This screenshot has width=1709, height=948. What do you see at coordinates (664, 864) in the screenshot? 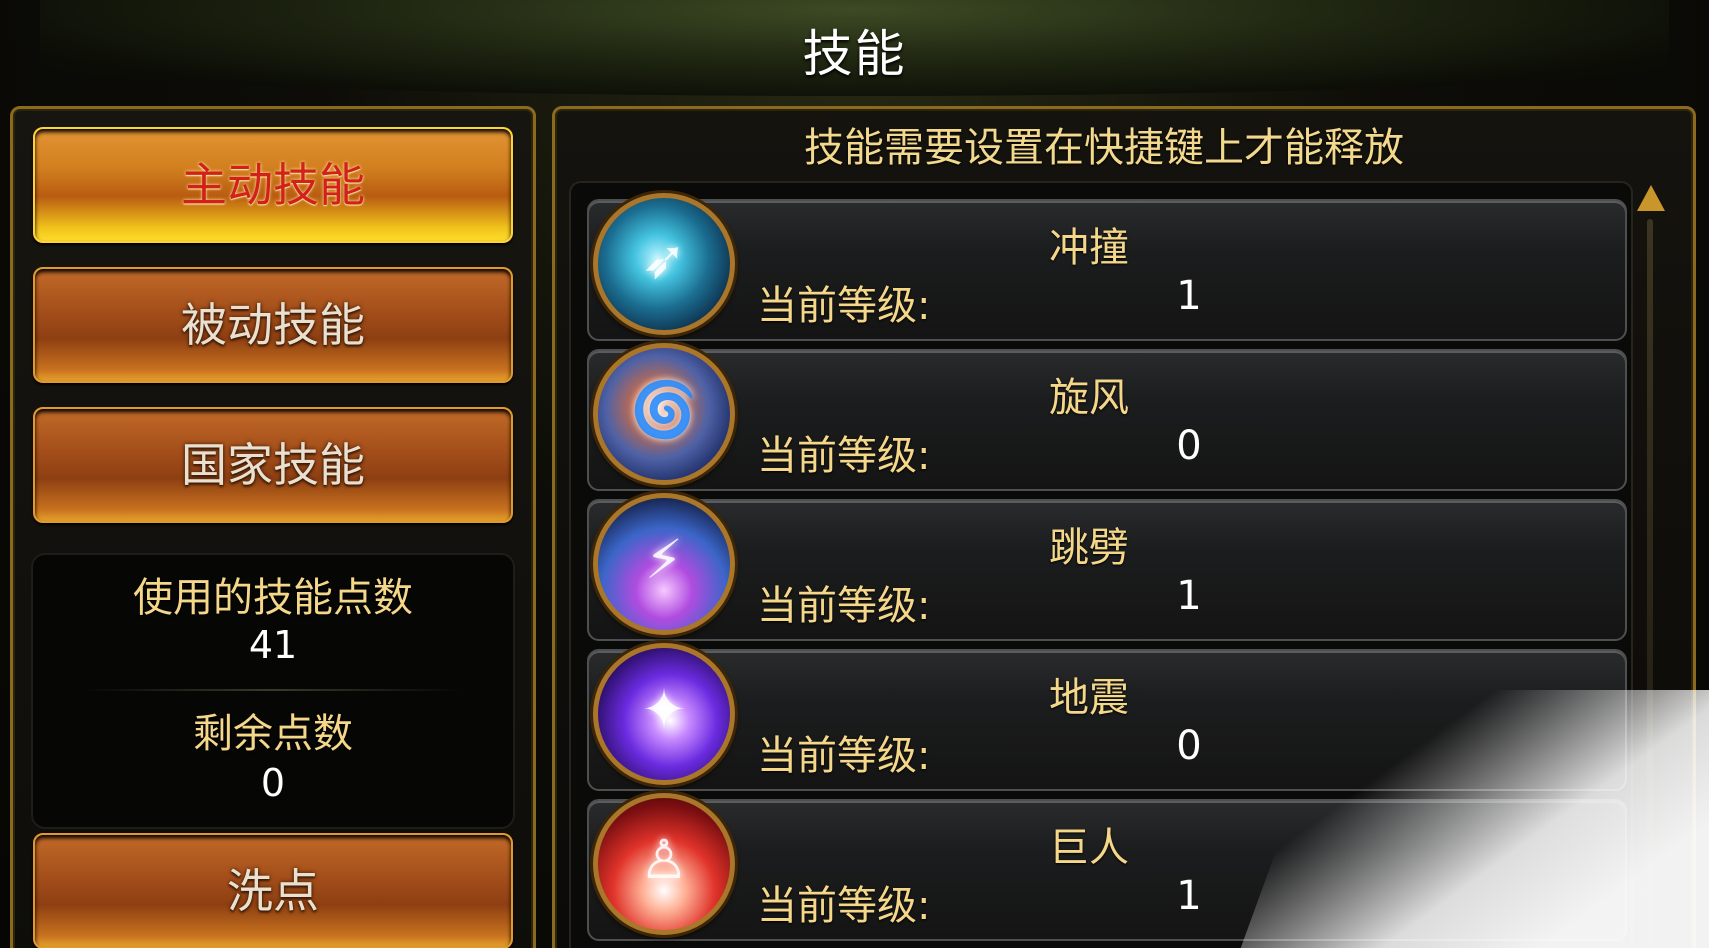
I see `giant-skill-icon: ♙` at bounding box center [664, 864].